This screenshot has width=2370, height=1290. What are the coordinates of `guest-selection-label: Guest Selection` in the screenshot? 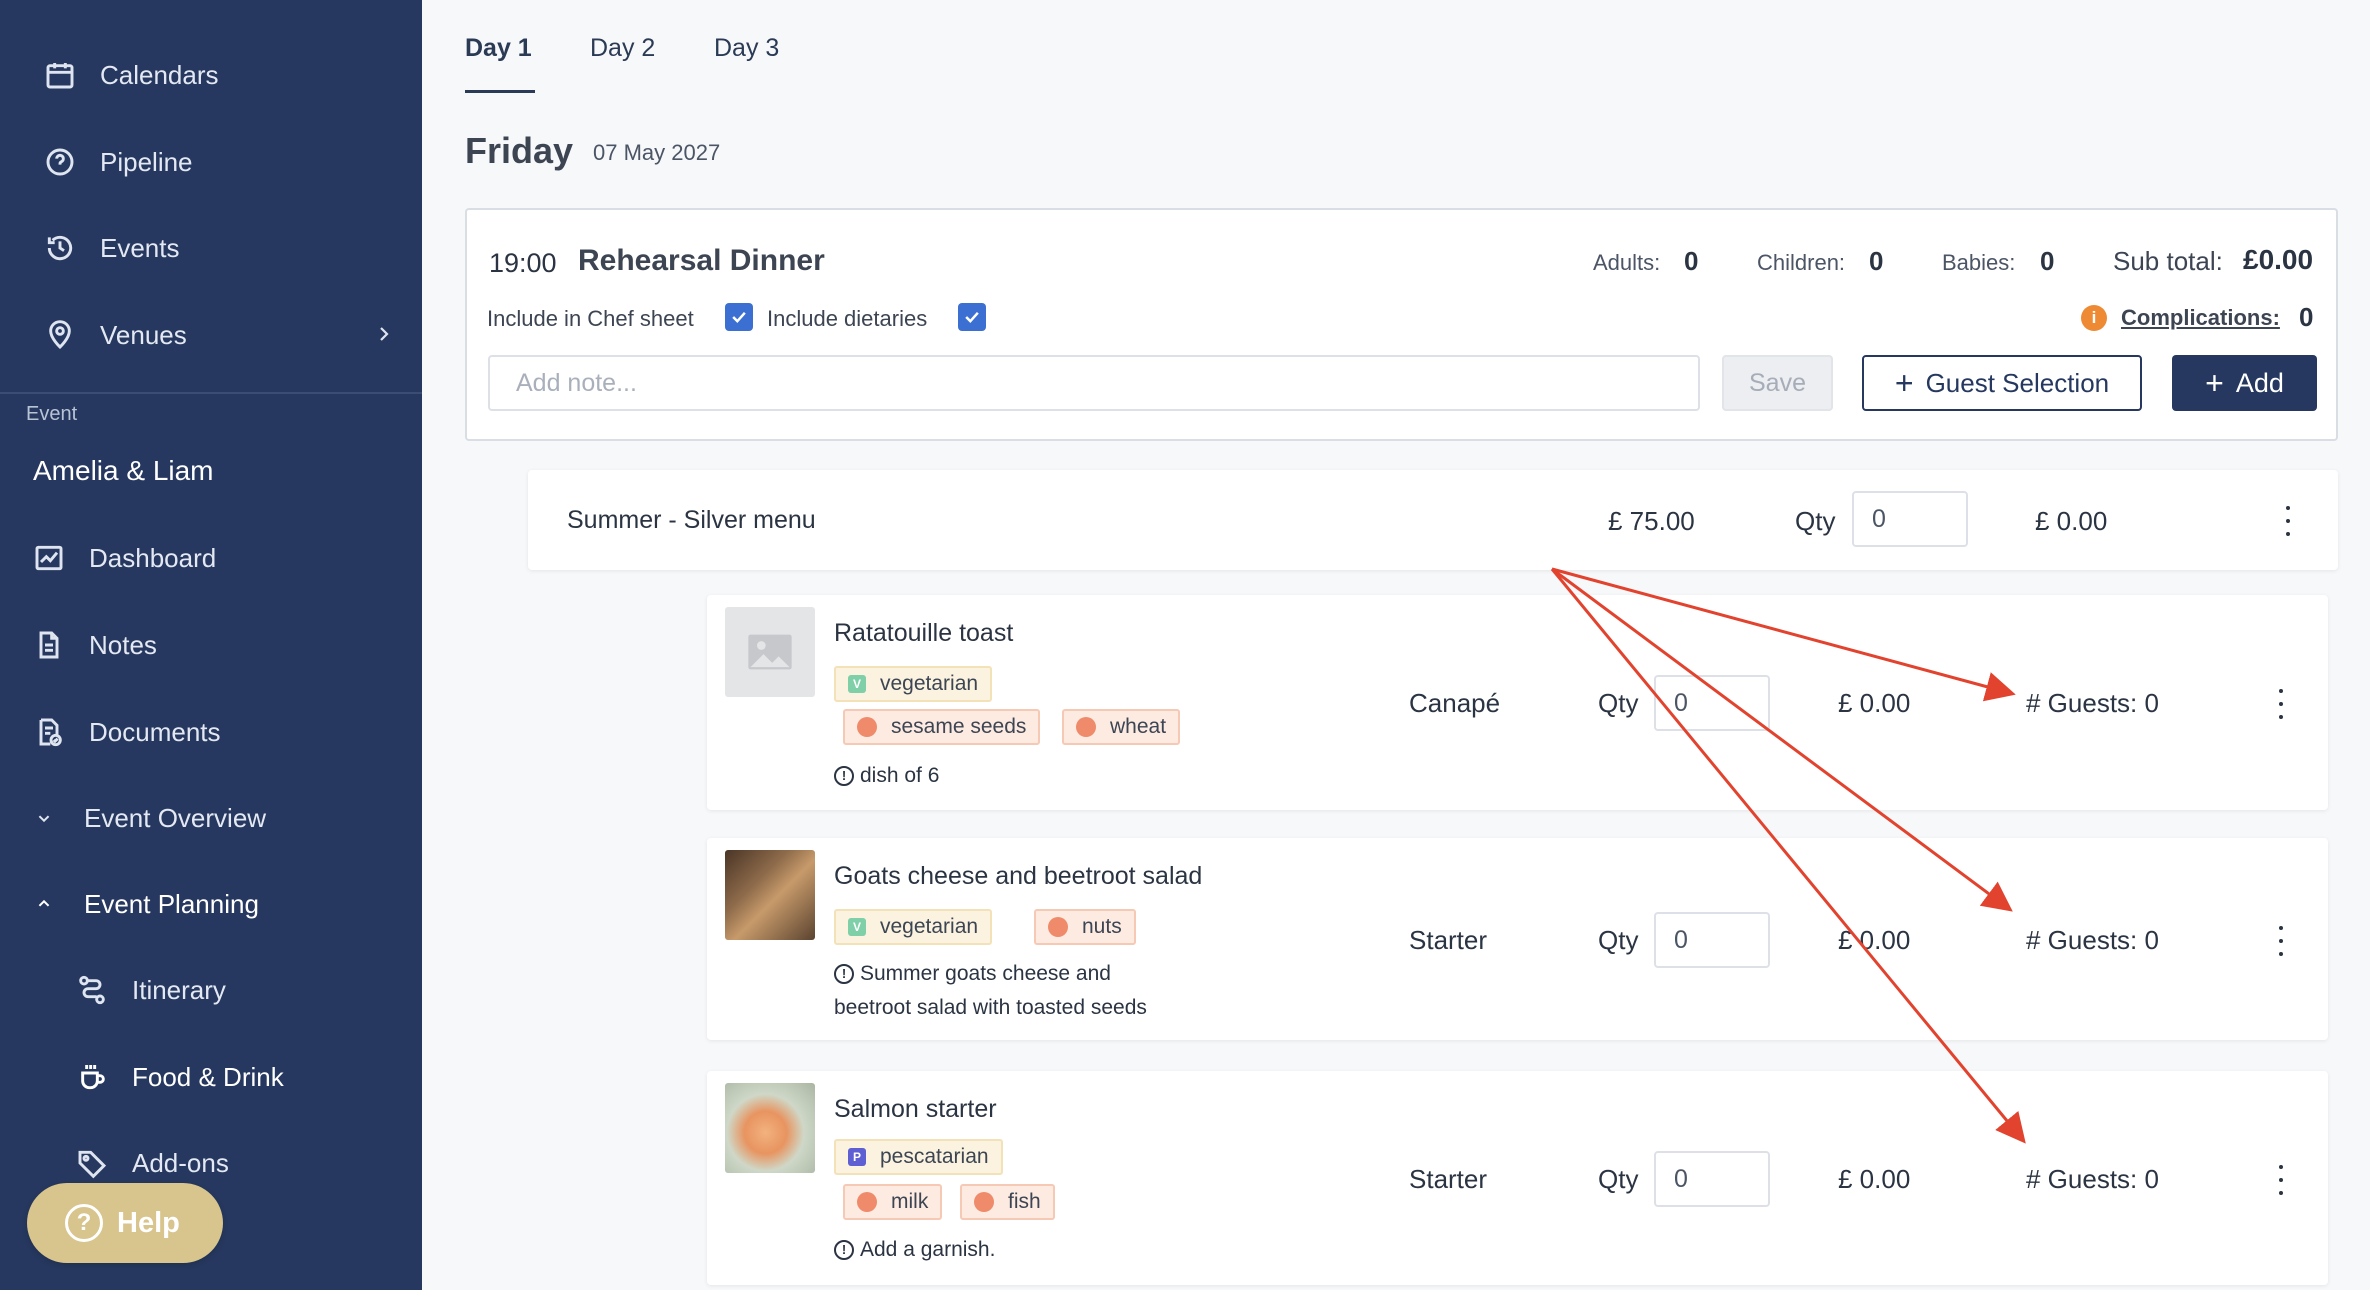 It's located at (2017, 382).